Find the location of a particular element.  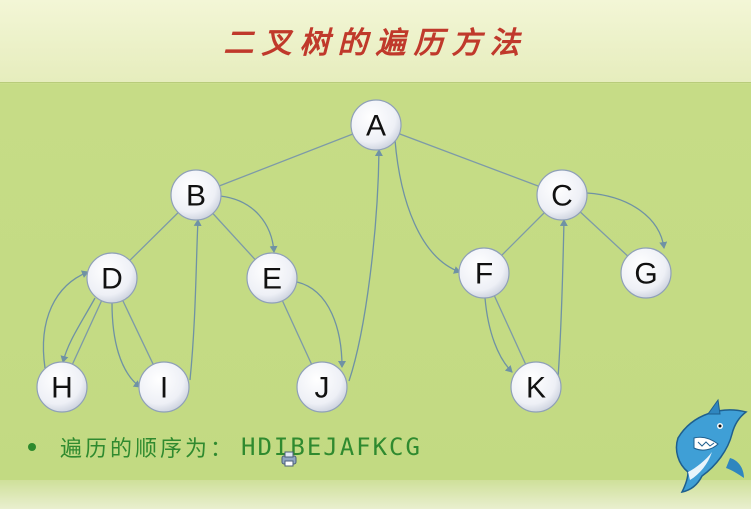

node-label-f: F is located at coordinates (484, 274).